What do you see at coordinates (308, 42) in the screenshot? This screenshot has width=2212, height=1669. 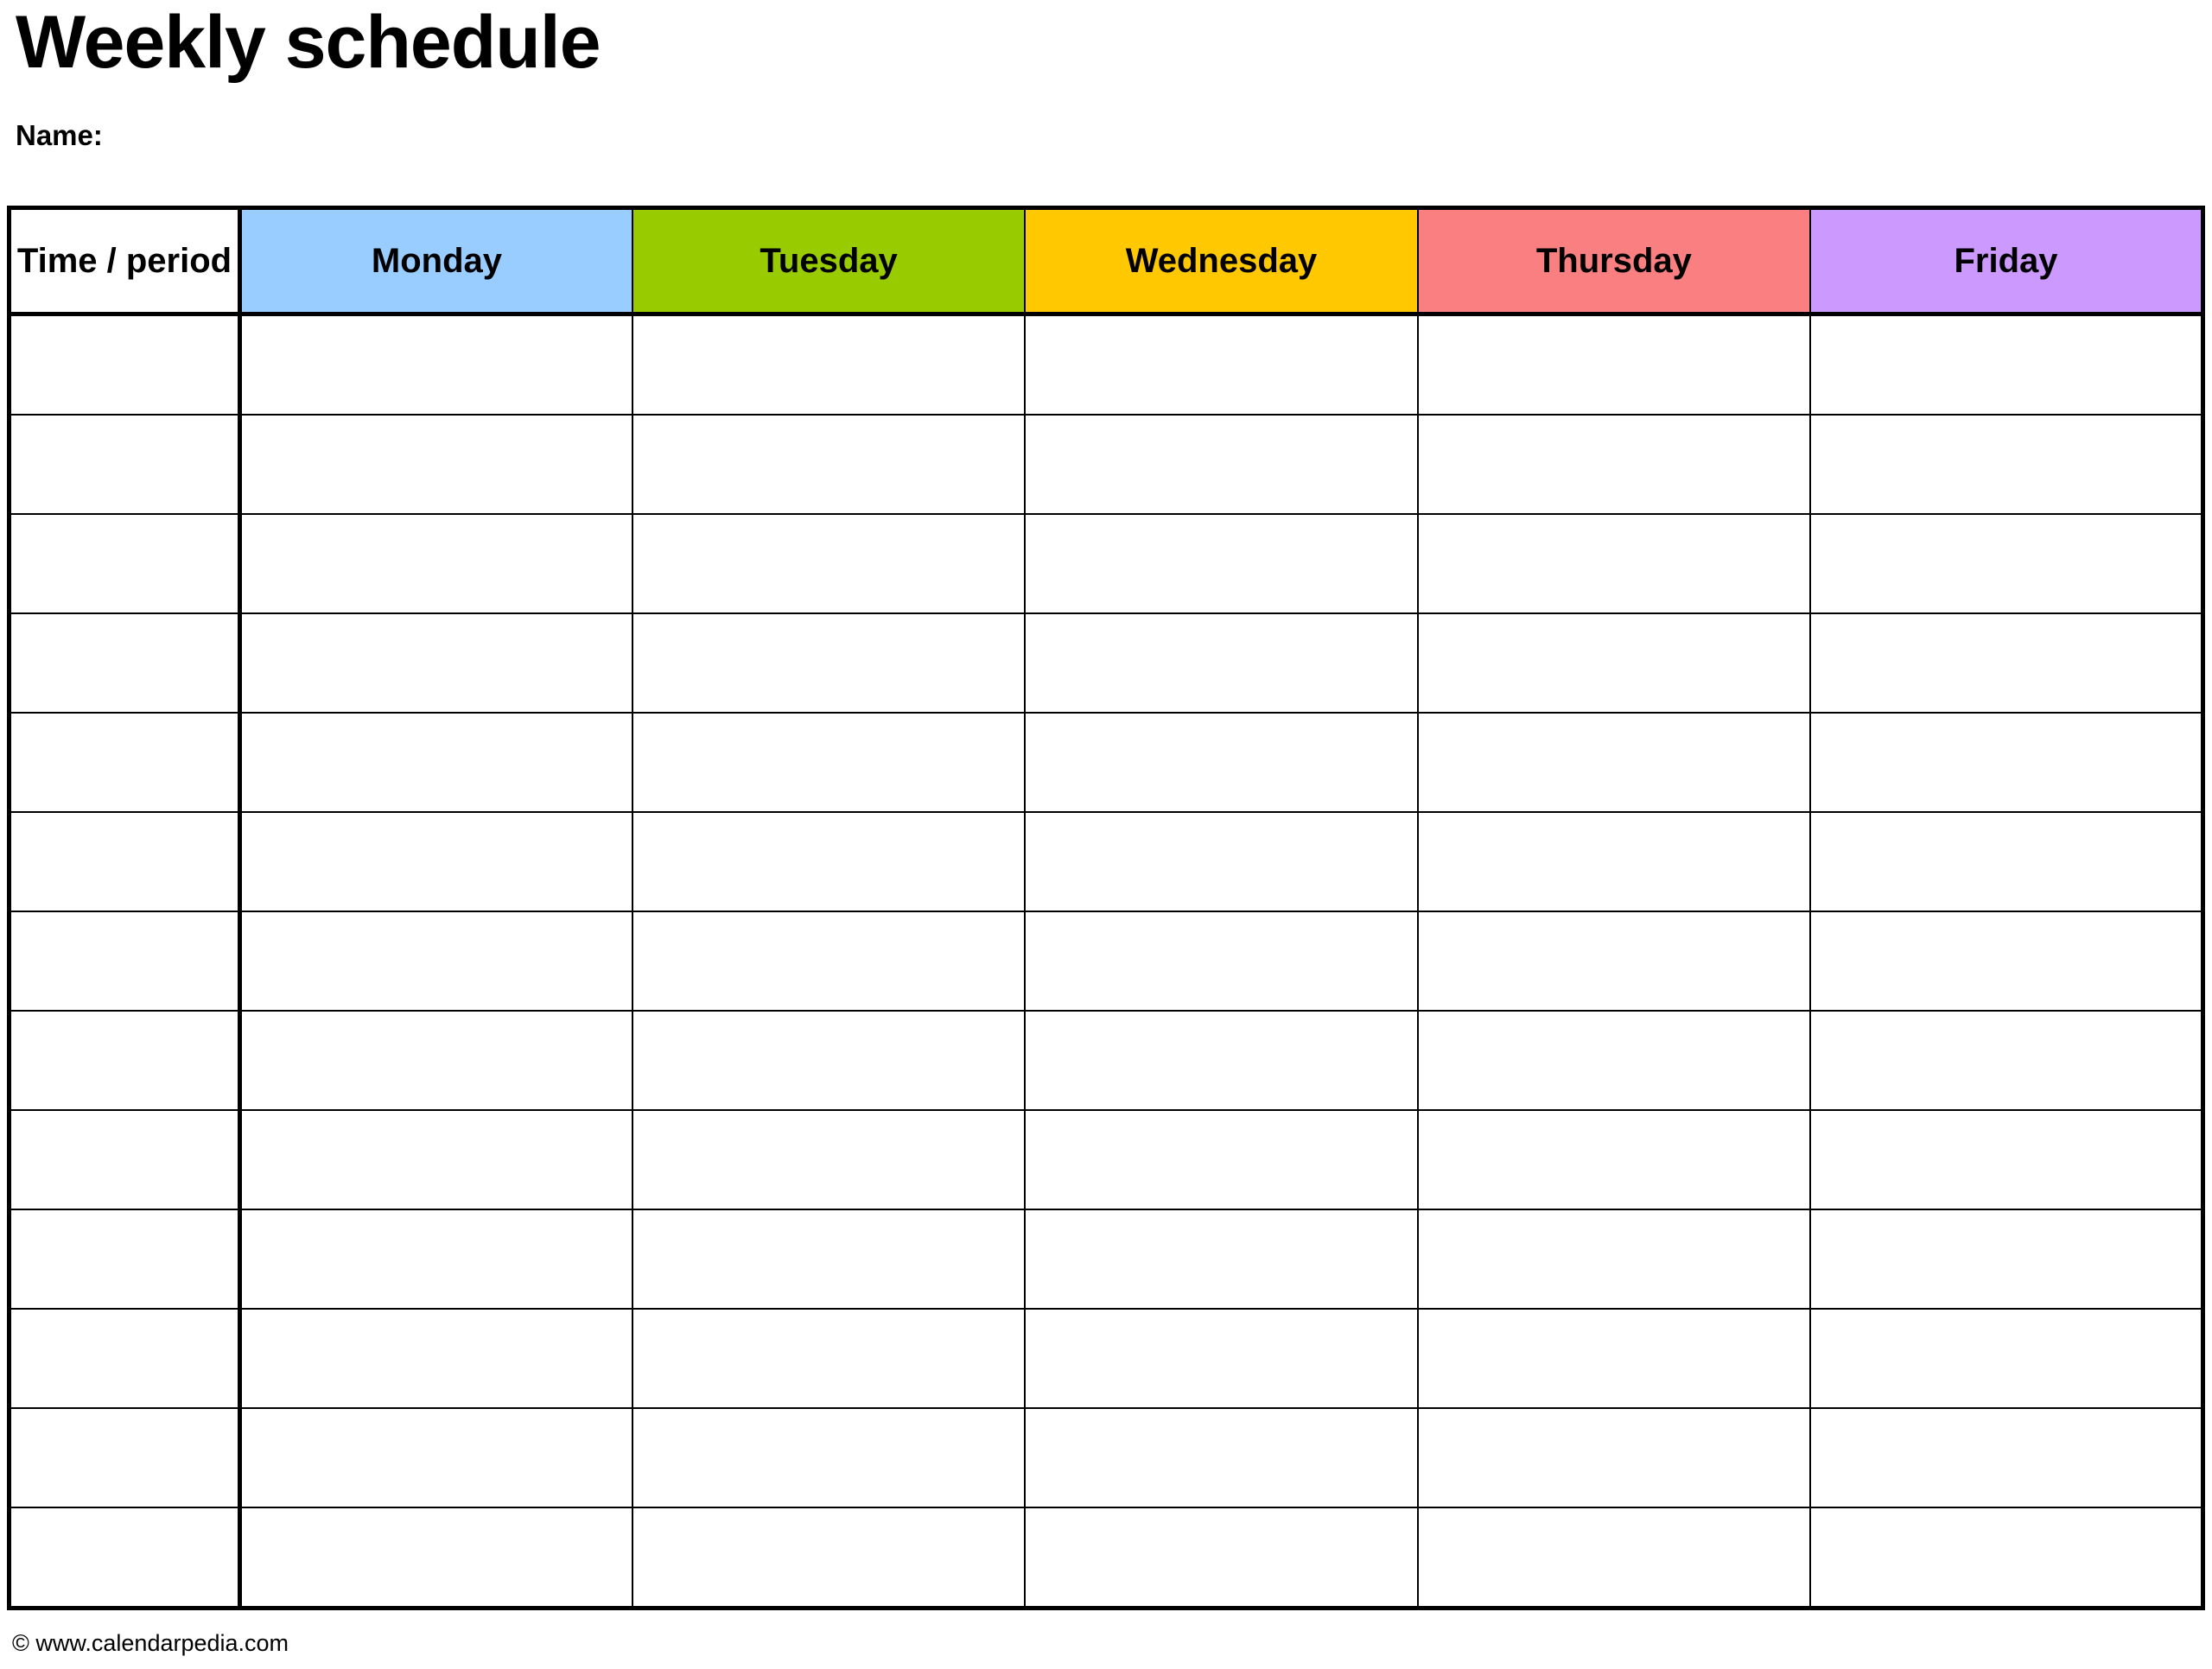 I see `page-title: Weekly schedule` at bounding box center [308, 42].